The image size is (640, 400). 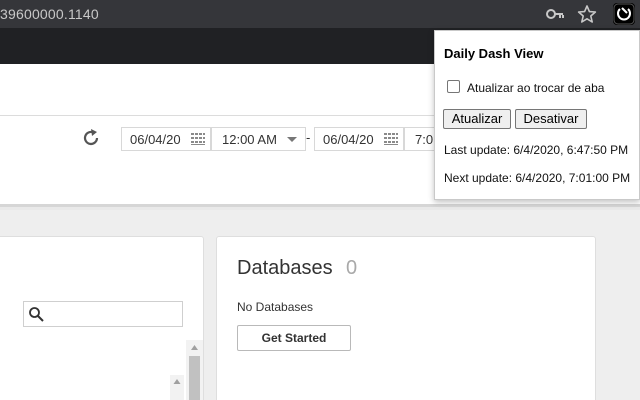 What do you see at coordinates (249, 139) in the screenshot?
I see `start-time-value: 12:00 AM` at bounding box center [249, 139].